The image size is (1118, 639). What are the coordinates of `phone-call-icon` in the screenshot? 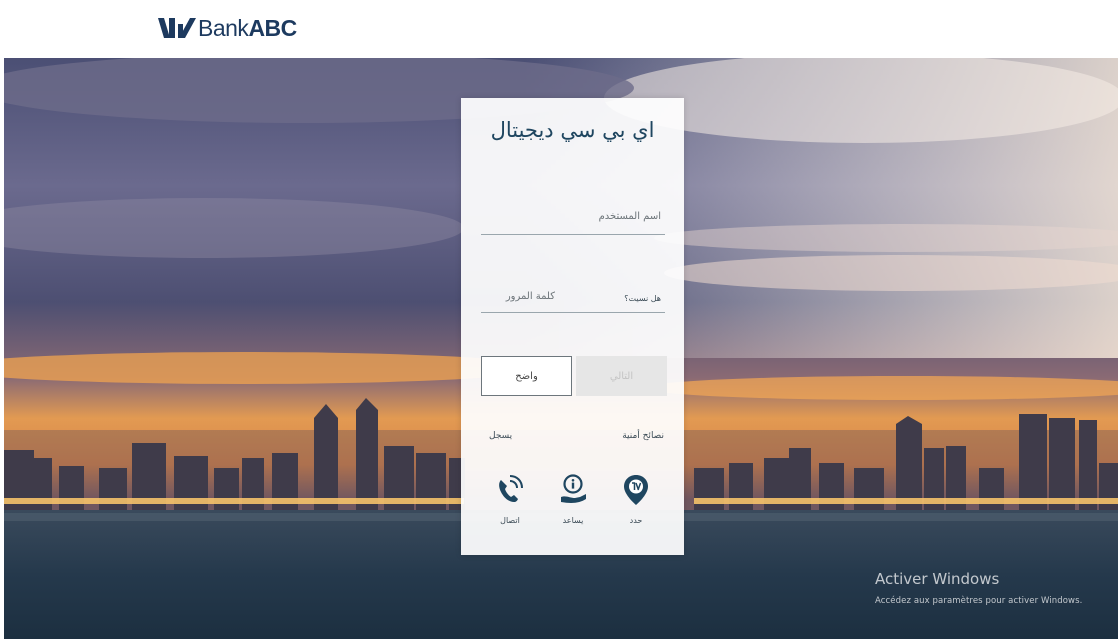 It's located at (511, 488).